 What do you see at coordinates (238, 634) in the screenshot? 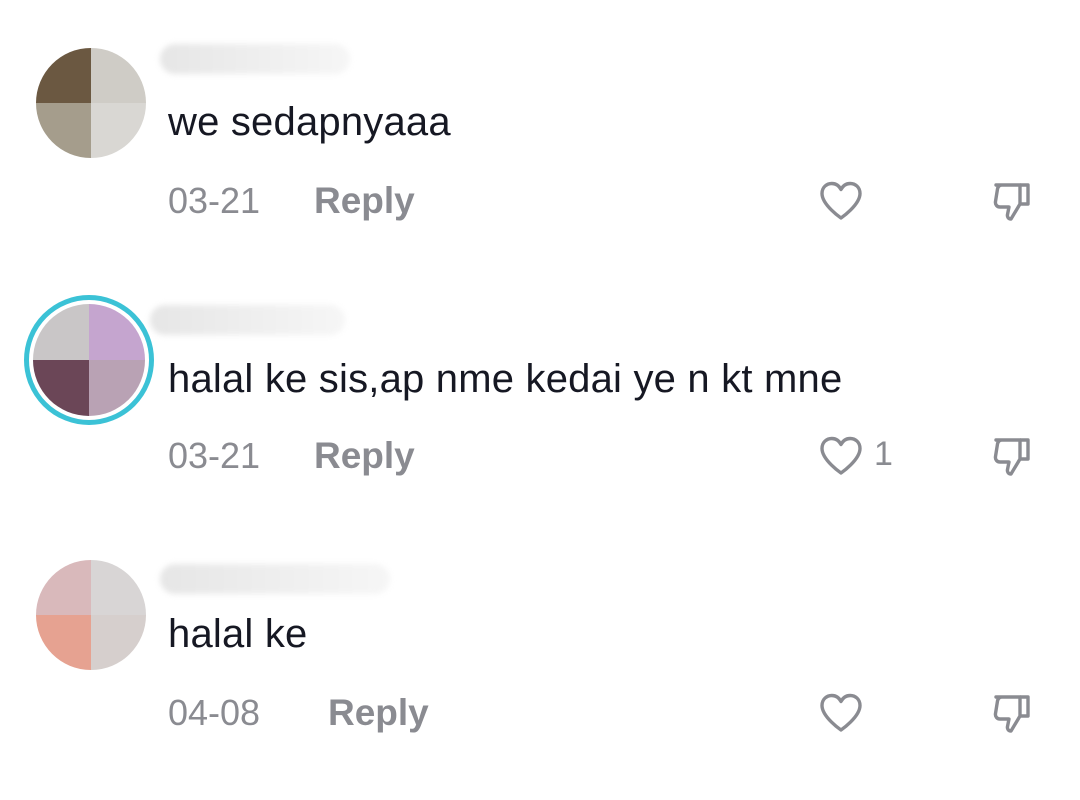
I see `comment-text: halal ke` at bounding box center [238, 634].